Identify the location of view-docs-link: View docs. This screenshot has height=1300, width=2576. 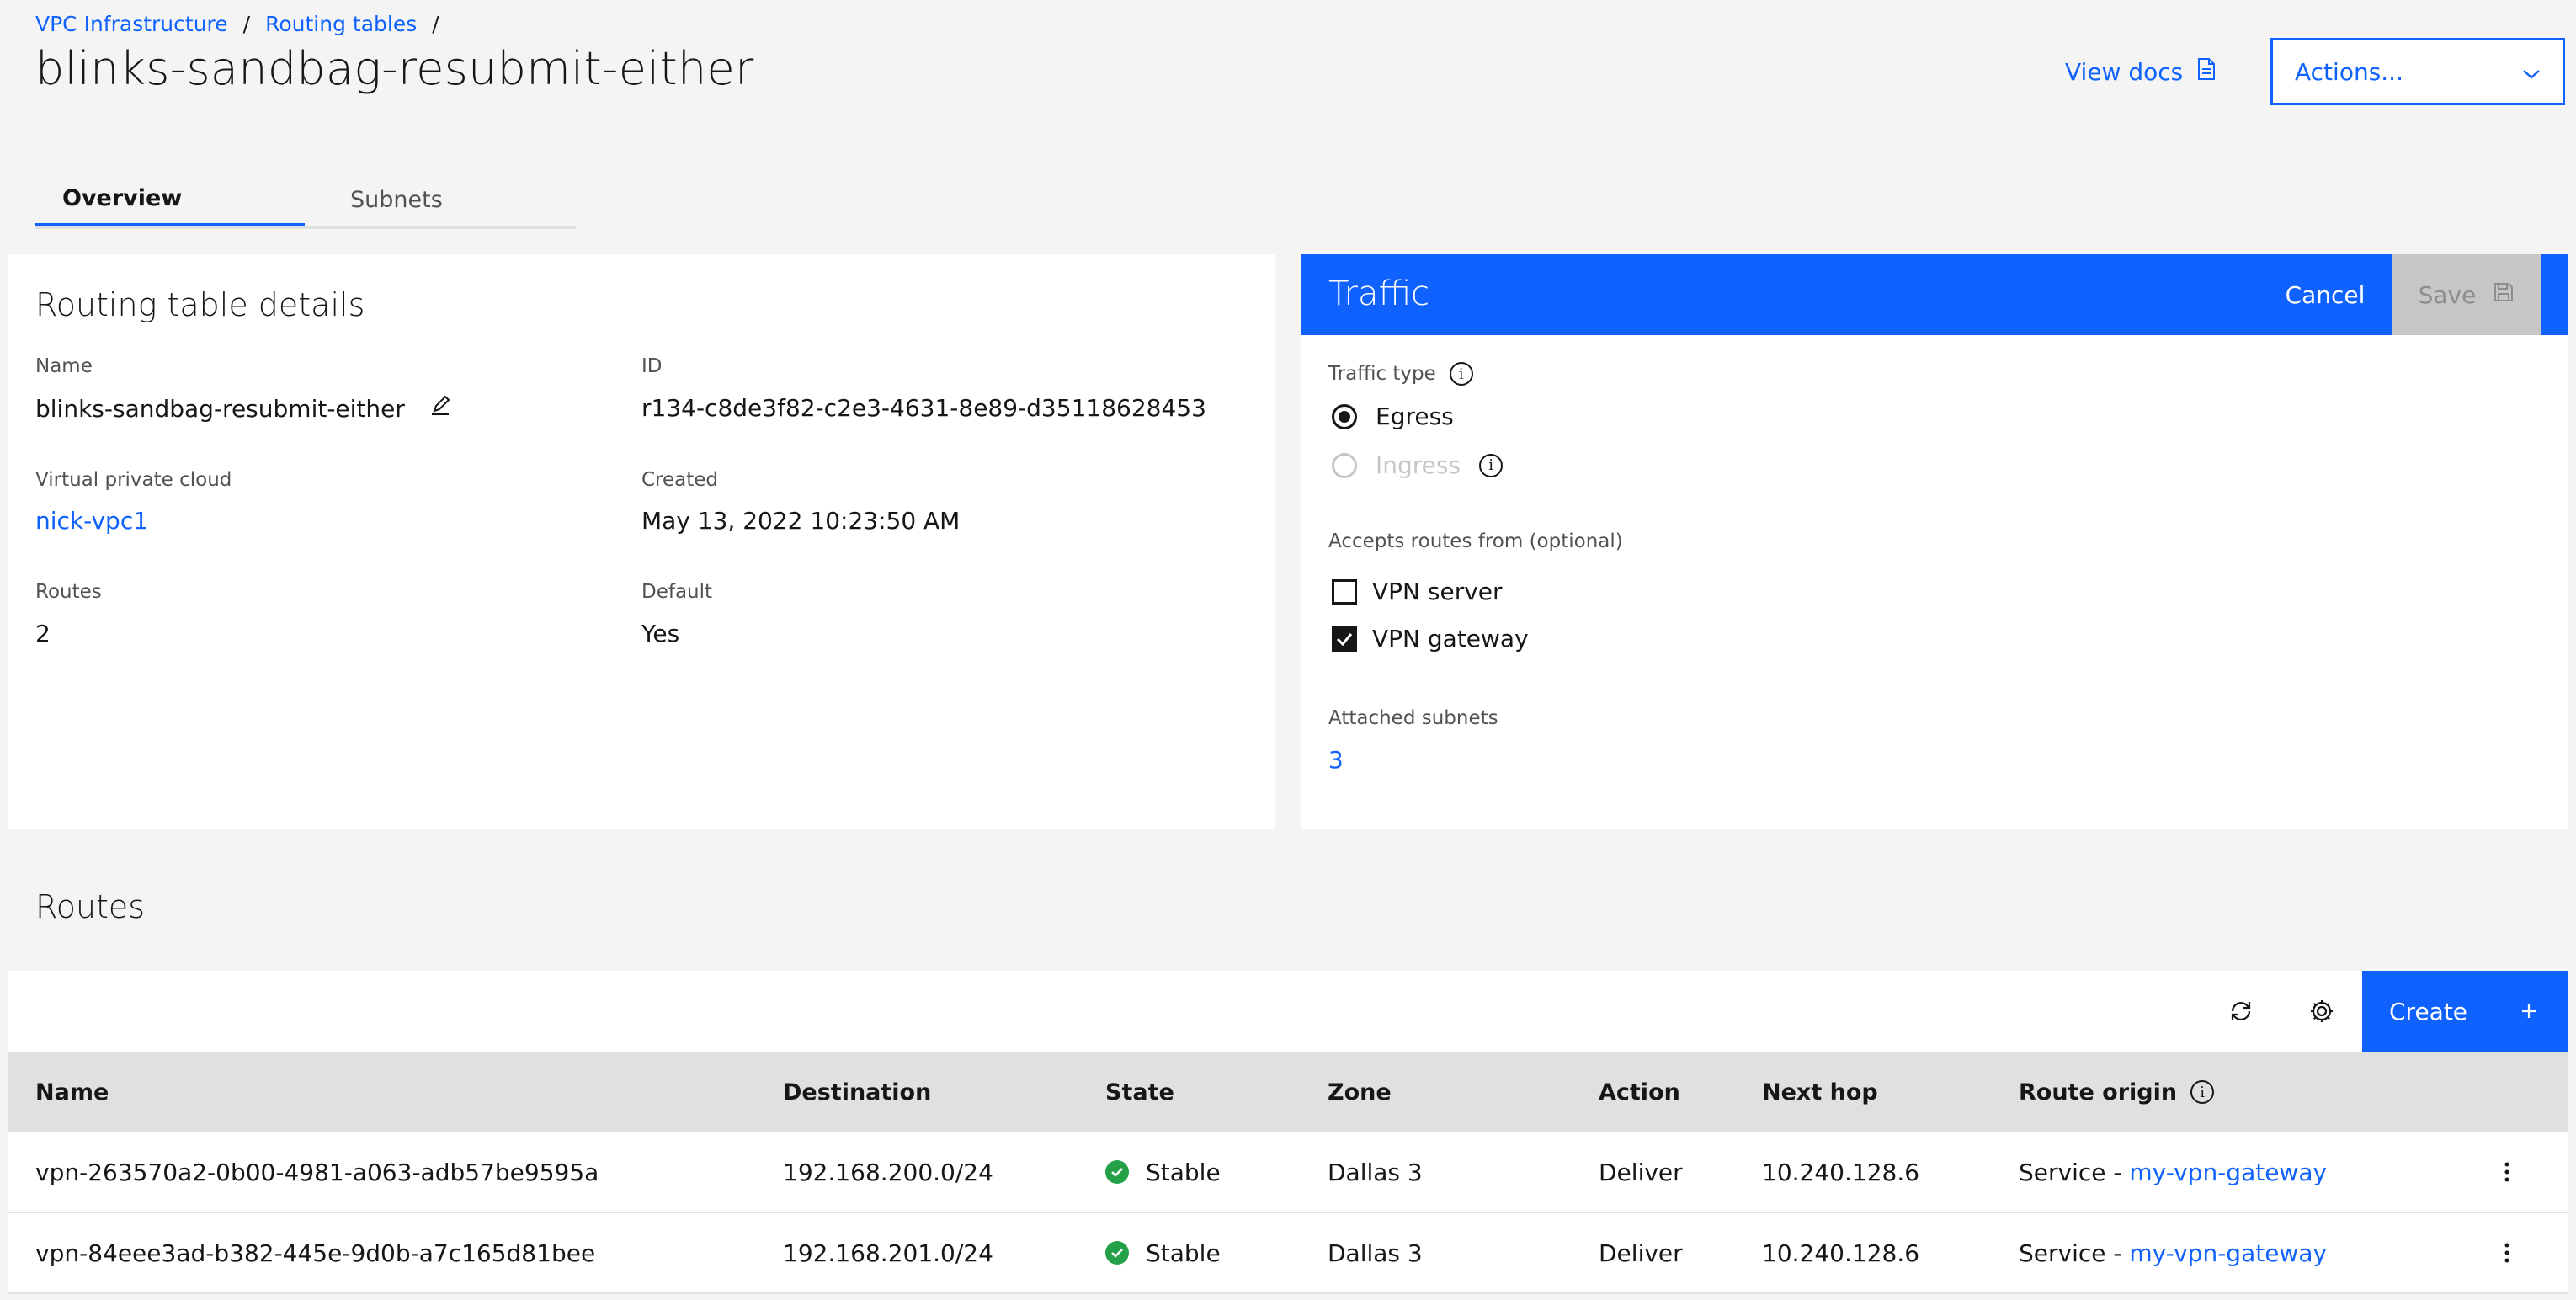
(2141, 72).